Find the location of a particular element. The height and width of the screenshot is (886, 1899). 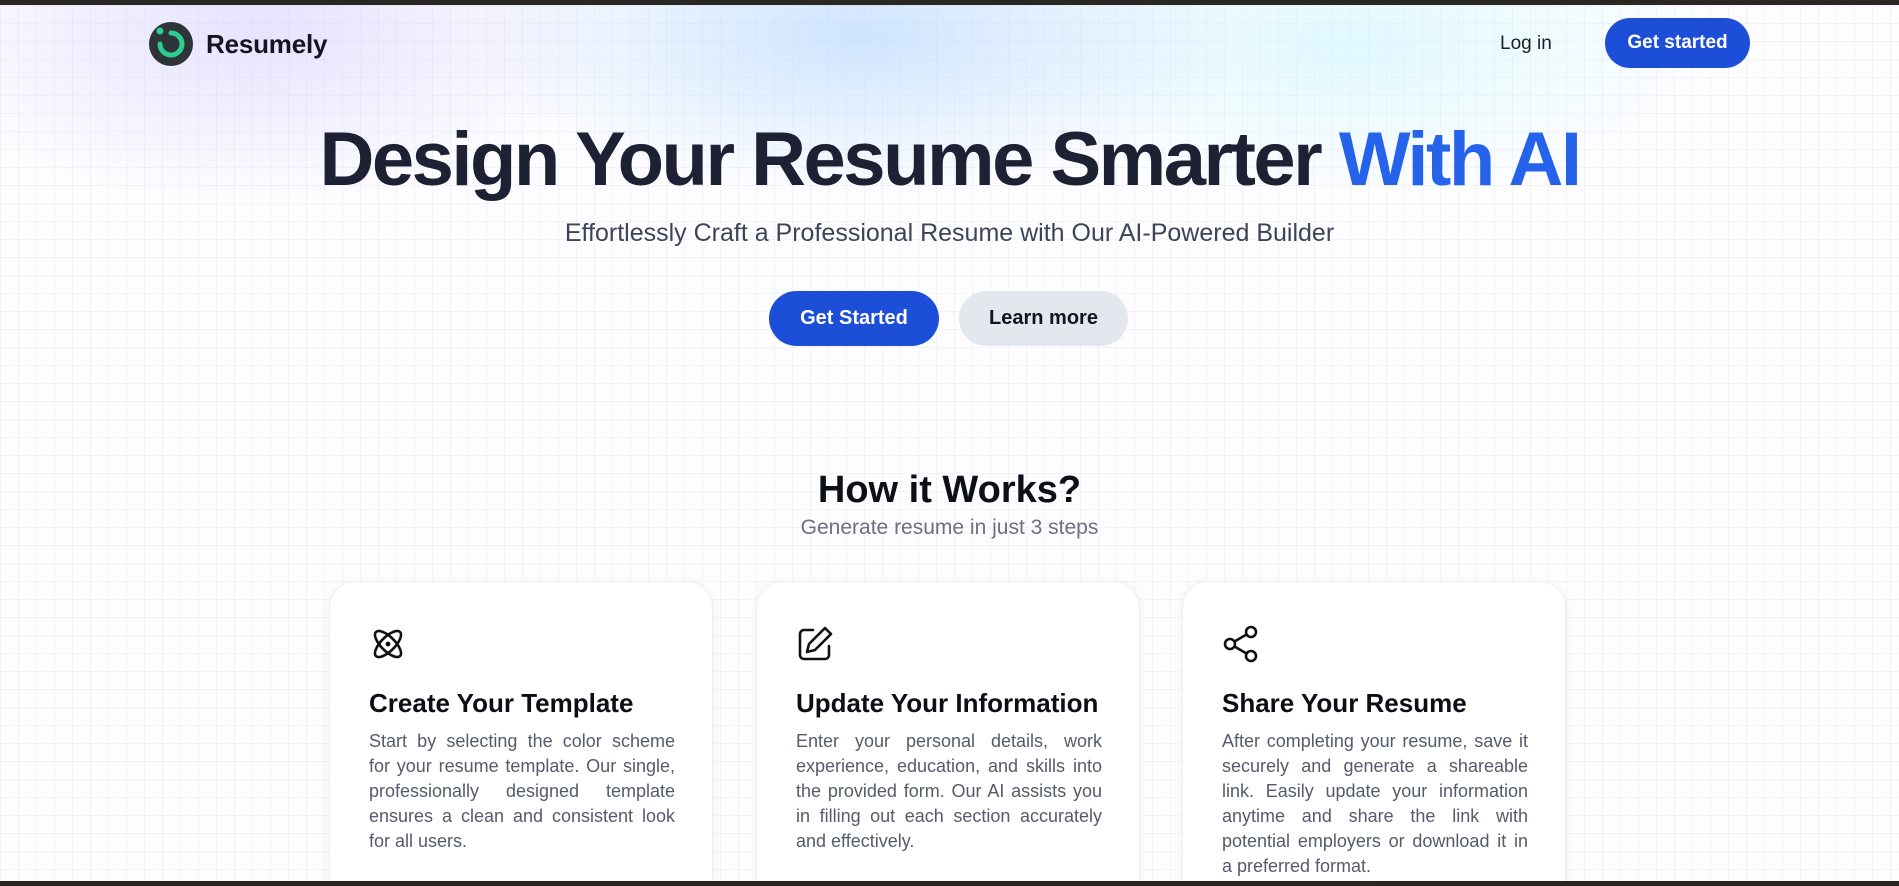

learn-more-button: Learn more is located at coordinates (1043, 318).